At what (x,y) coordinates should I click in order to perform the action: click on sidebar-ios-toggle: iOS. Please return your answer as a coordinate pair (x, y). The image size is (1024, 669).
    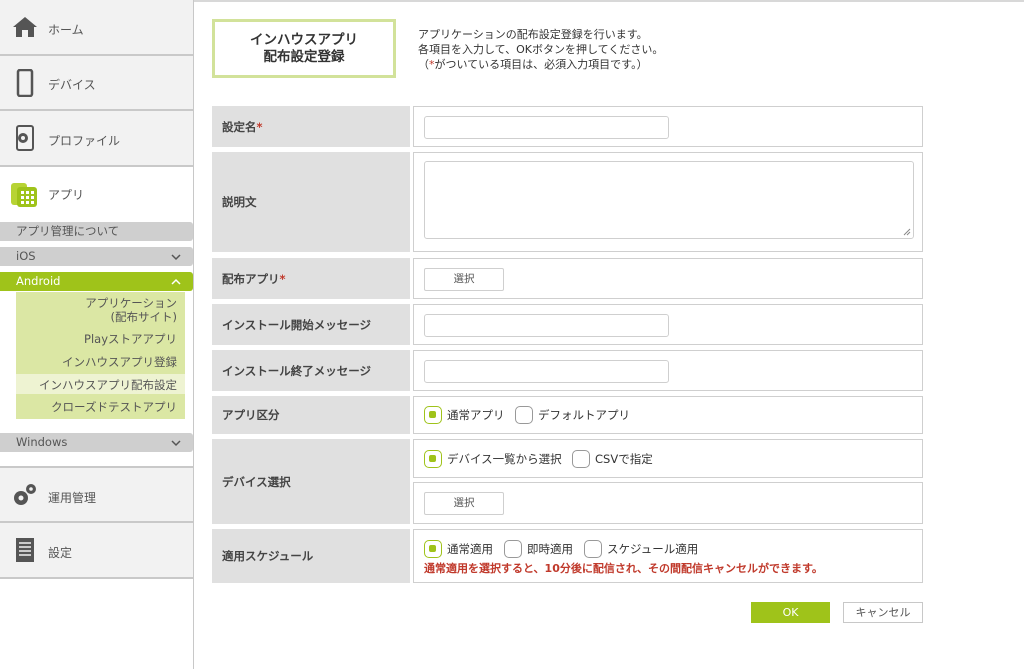
    Looking at the image, I should click on (96, 256).